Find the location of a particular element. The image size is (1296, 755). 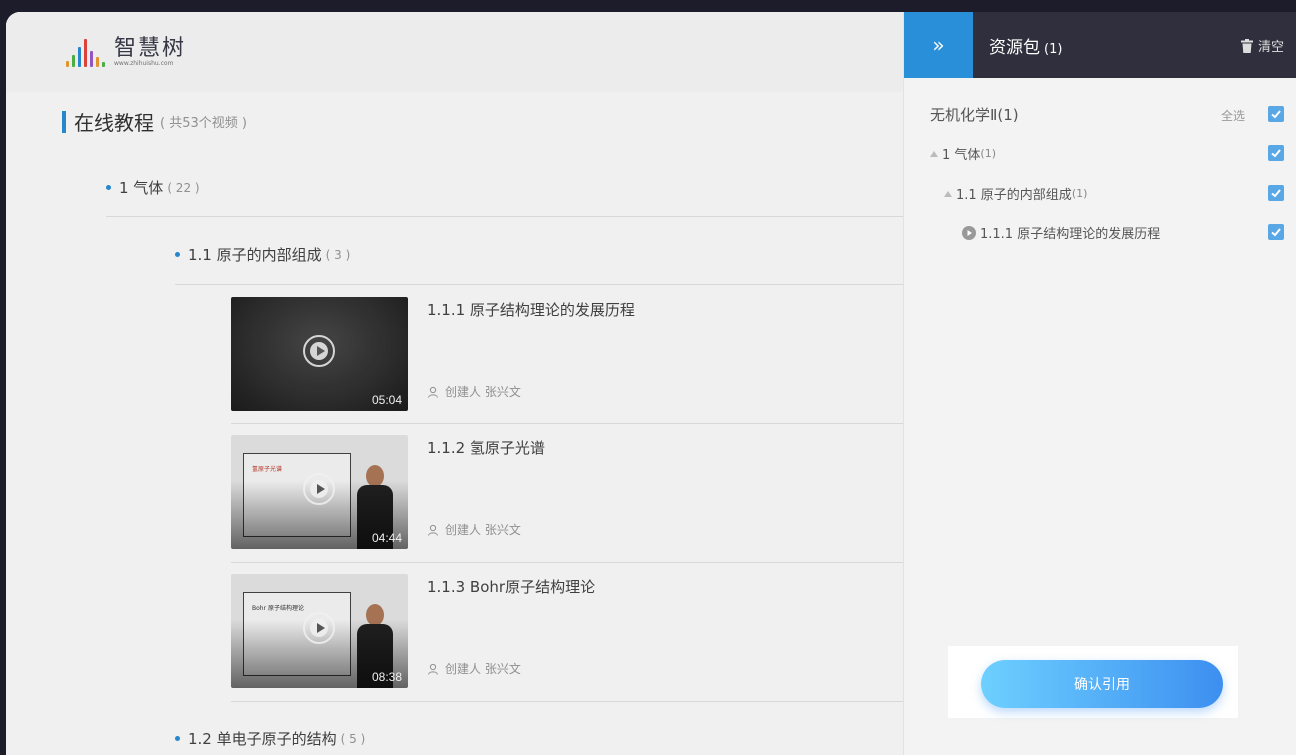

tree-node-section-1-2: 1.2 单电子原子的结构 ( 5 ) is located at coordinates (270, 738).